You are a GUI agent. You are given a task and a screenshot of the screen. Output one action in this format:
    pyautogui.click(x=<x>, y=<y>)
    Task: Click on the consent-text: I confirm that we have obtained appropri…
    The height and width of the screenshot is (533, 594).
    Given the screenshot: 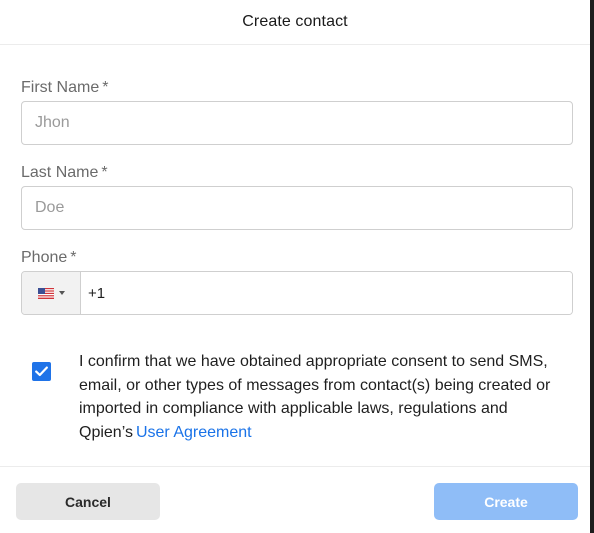 What is the action you would take?
    pyautogui.click(x=324, y=397)
    